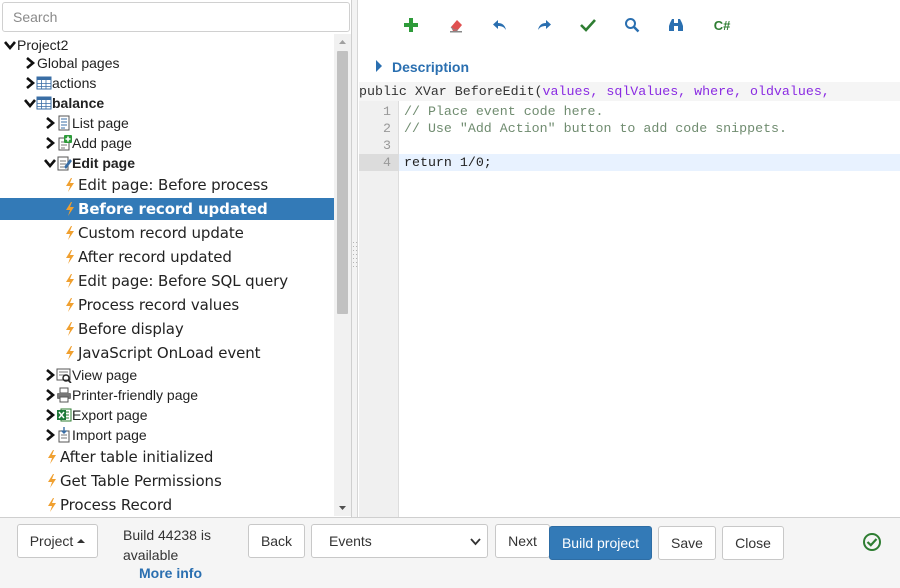 This screenshot has width=900, height=588. I want to click on build-project-button: Build project, so click(600, 543).